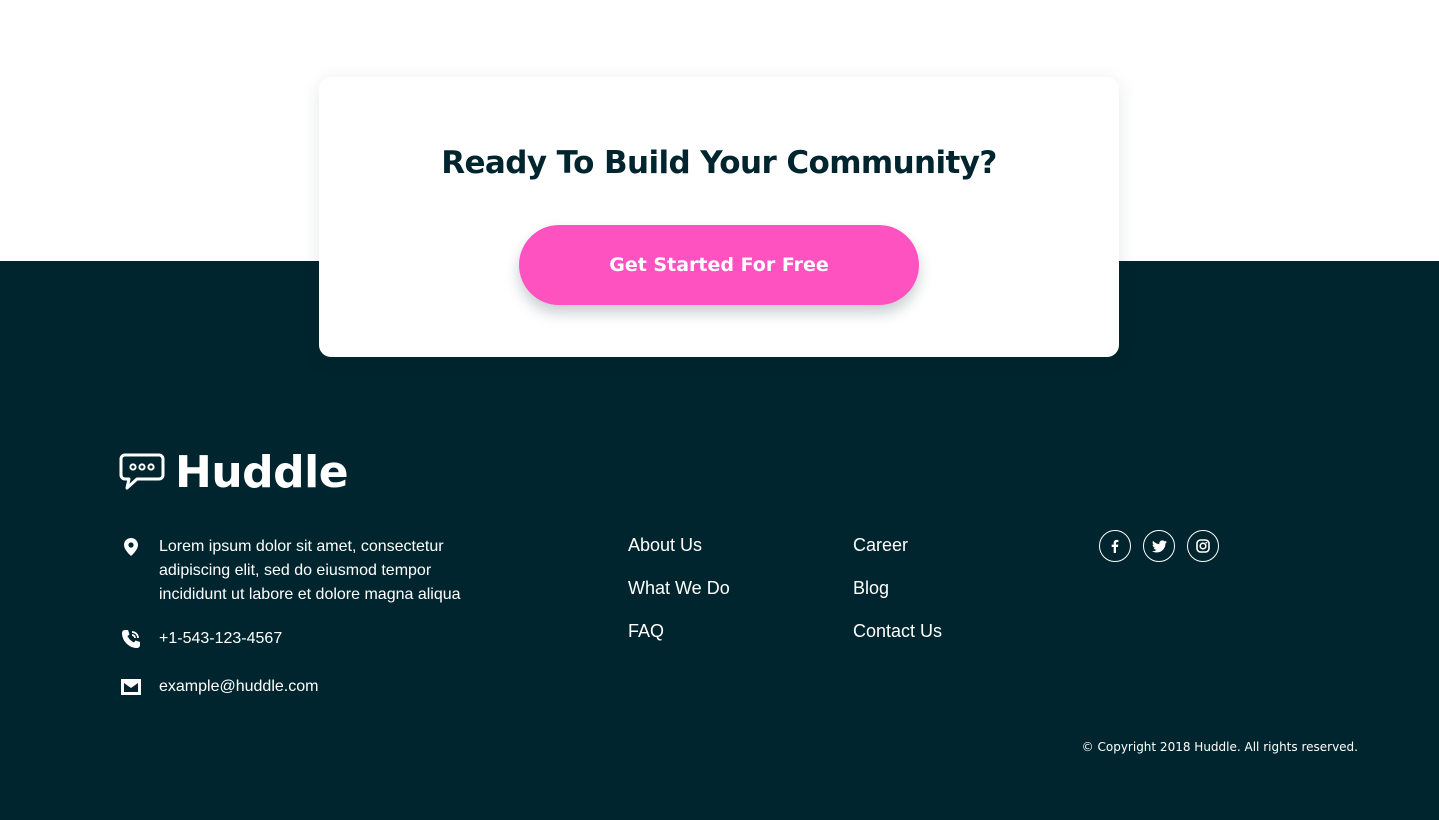 This screenshot has width=1439, height=820. I want to click on nav-link-contact-us: Contact Us, so click(897, 631).